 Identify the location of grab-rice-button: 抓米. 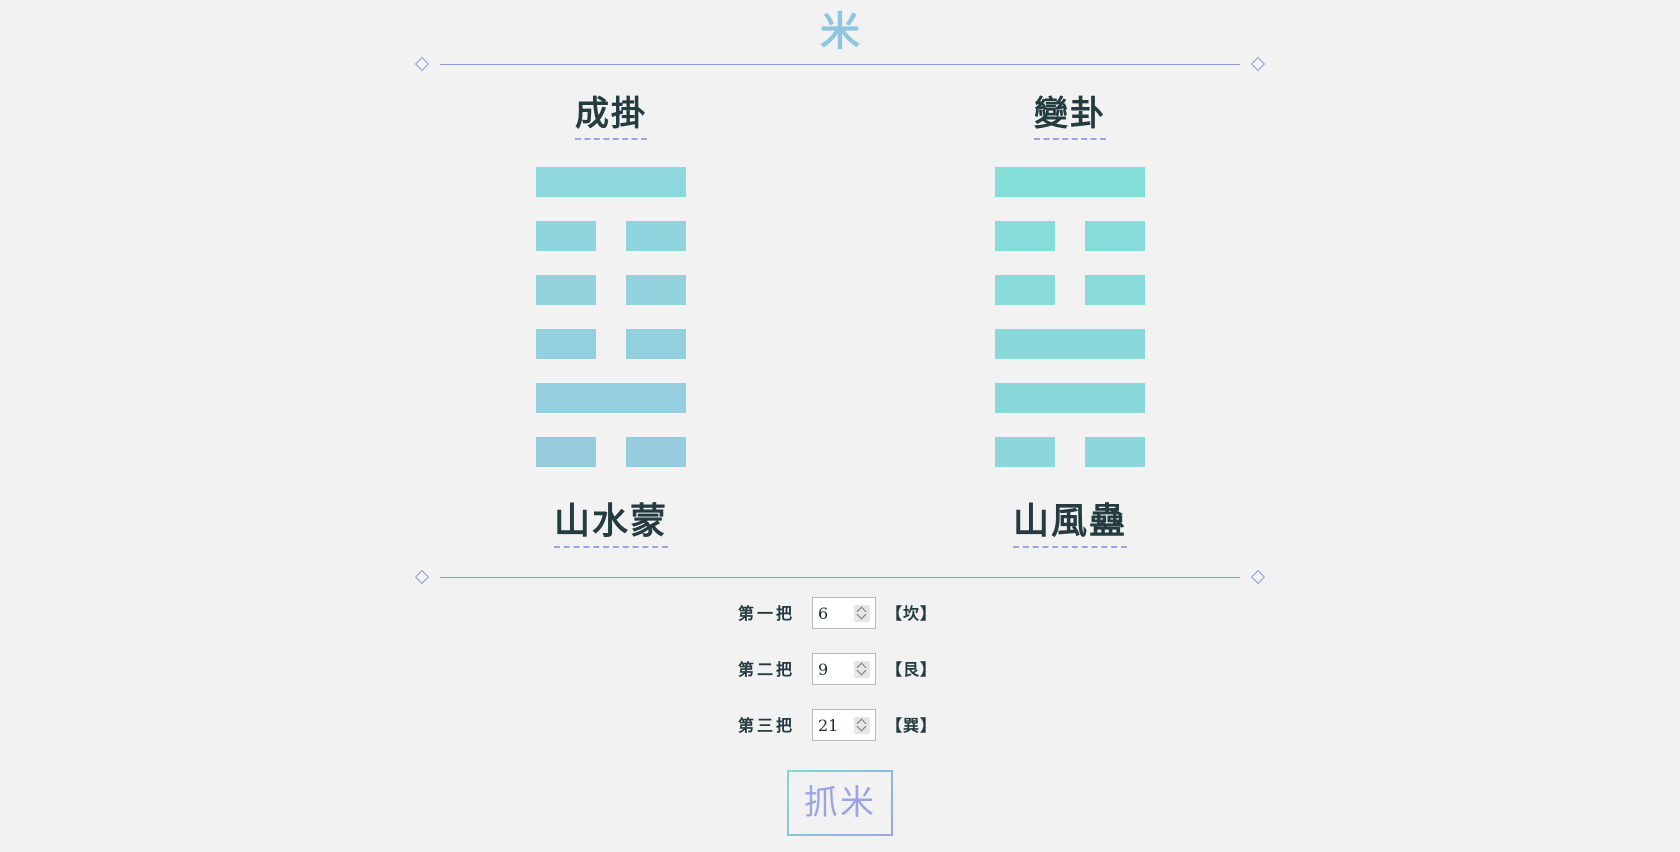
(840, 803).